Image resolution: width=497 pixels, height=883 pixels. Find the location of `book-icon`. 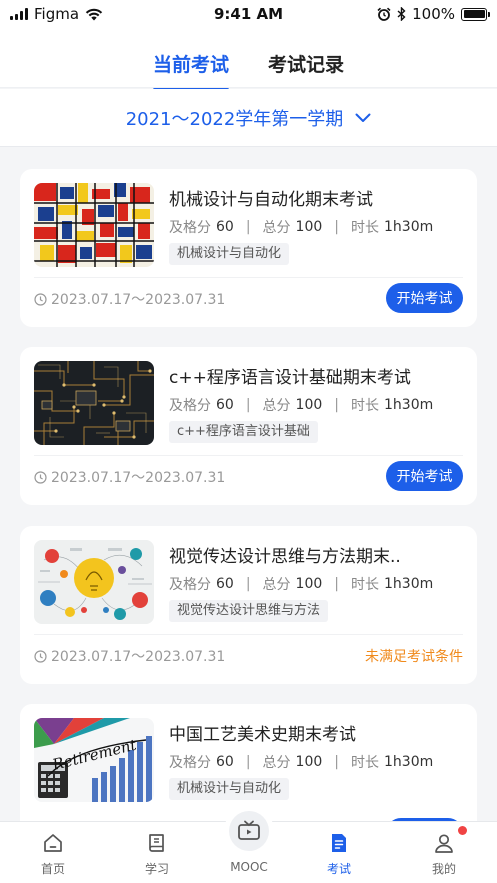

book-icon is located at coordinates (156, 843).